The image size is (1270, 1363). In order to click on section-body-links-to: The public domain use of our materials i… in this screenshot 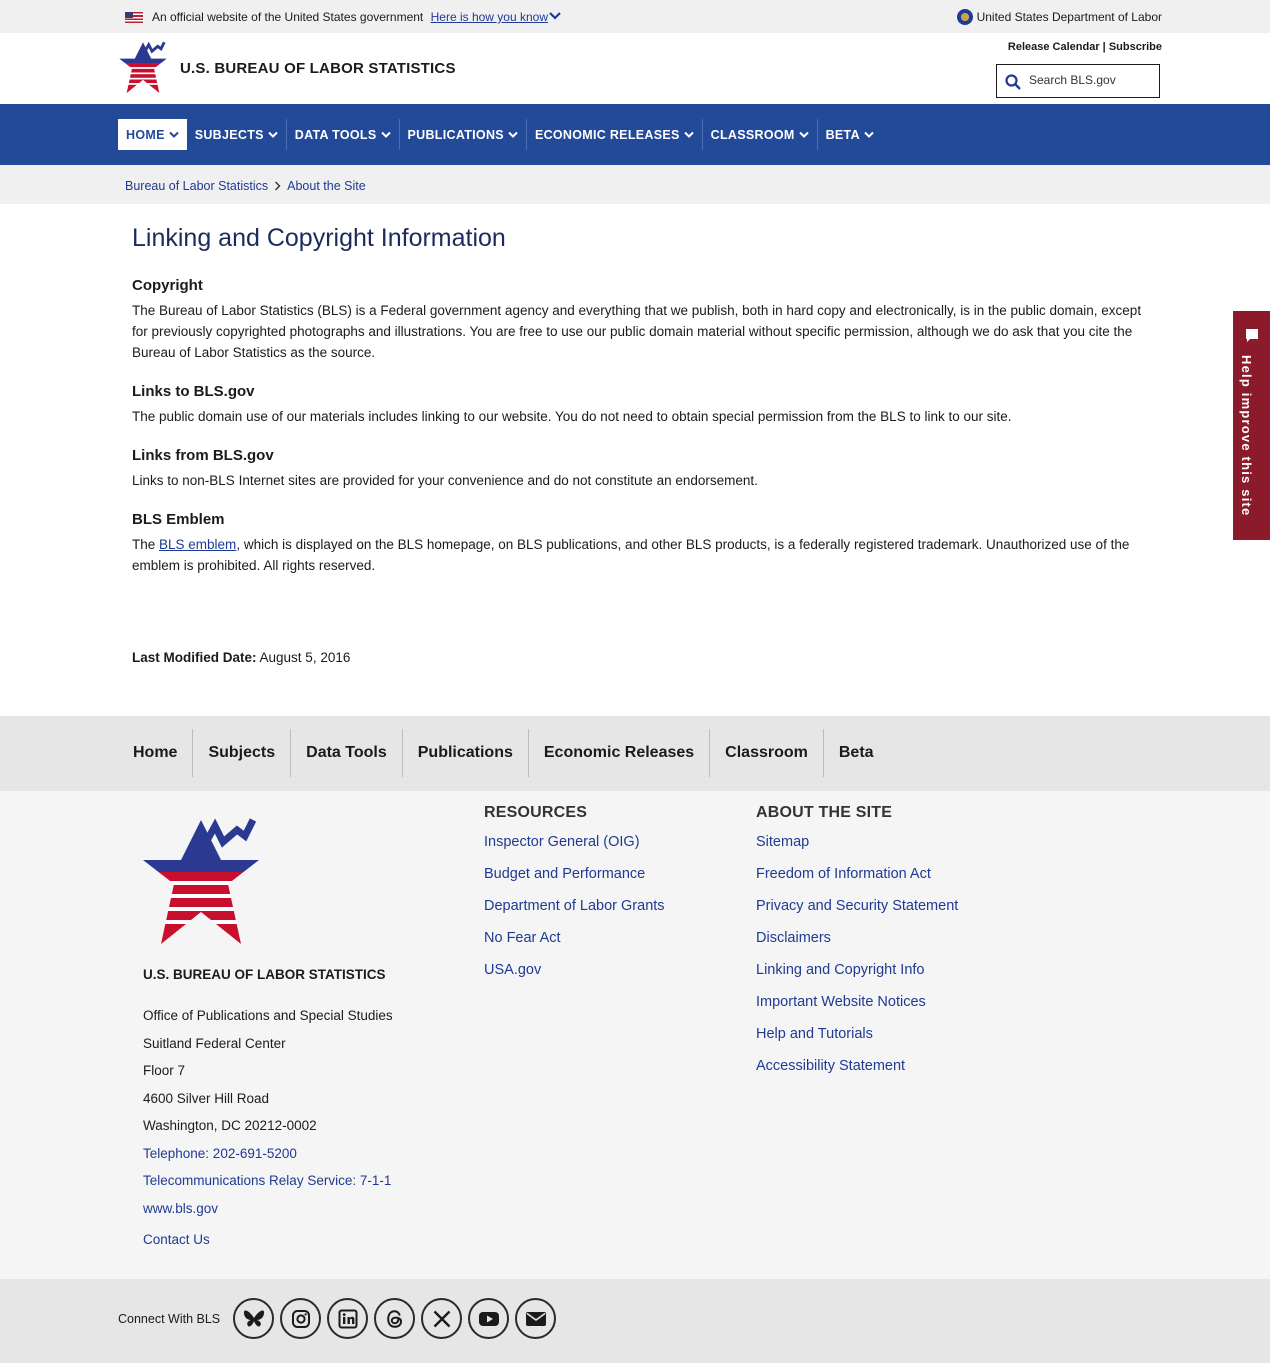, I will do `click(572, 416)`.